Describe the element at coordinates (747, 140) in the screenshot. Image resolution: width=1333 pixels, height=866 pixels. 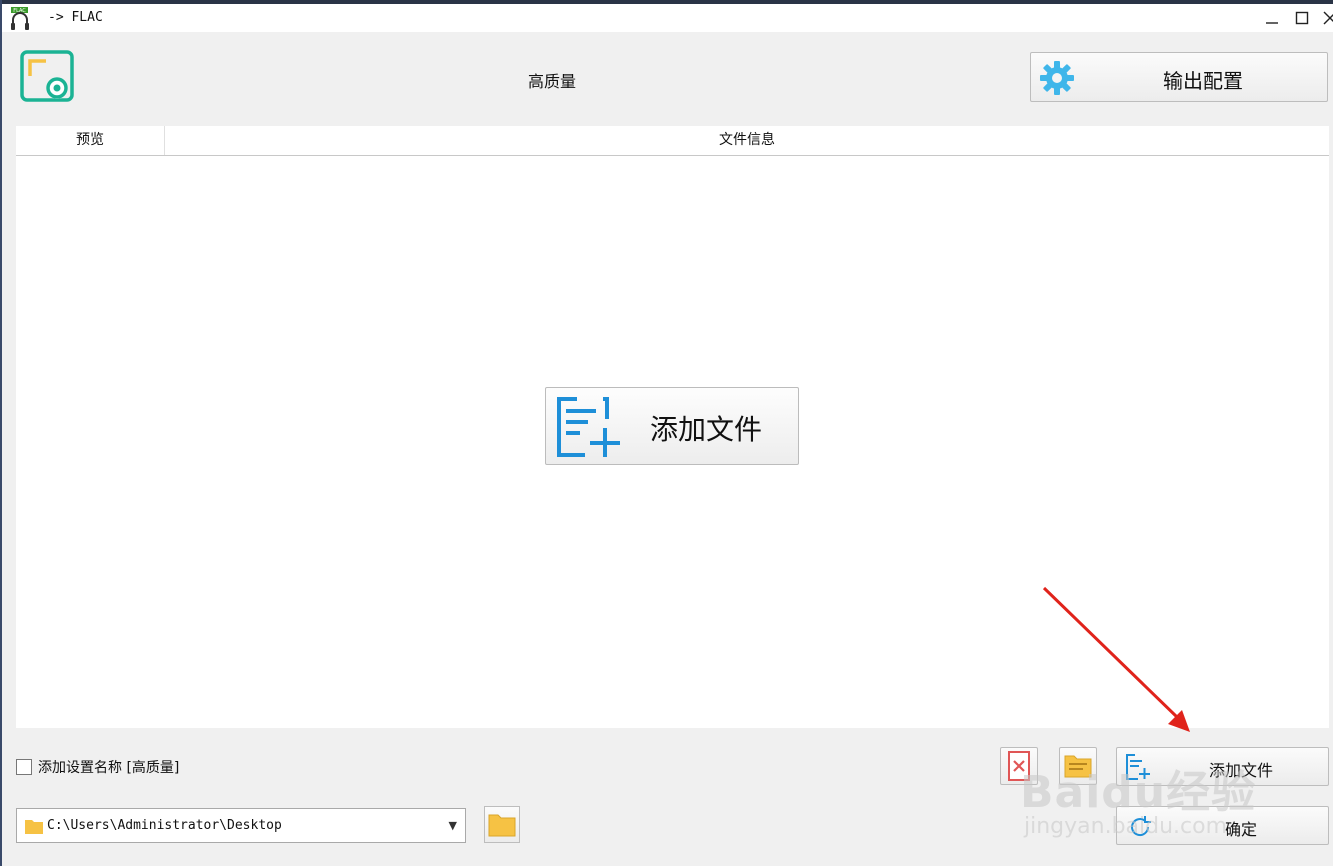
I see `column-file-info: 文件信息` at that location.